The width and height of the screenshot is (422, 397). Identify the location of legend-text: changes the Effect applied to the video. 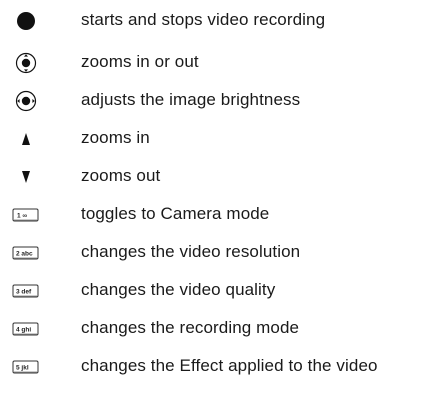
(229, 365).